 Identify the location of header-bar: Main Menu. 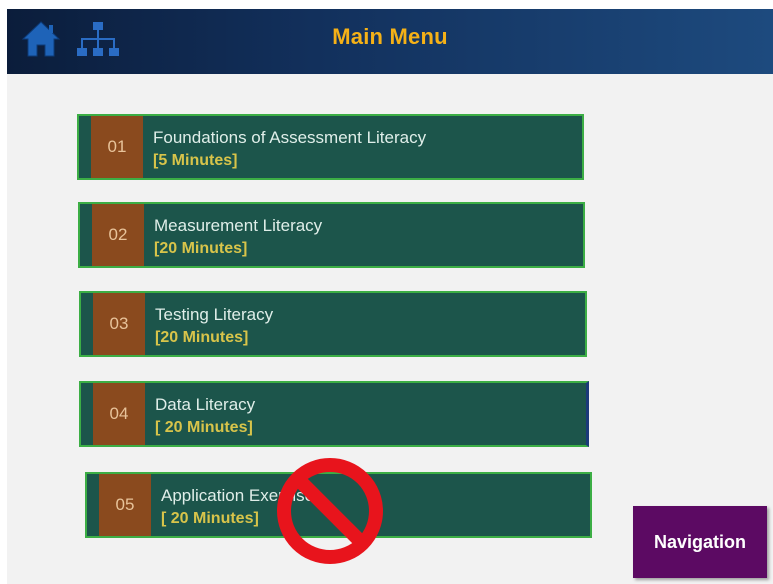
(390, 41).